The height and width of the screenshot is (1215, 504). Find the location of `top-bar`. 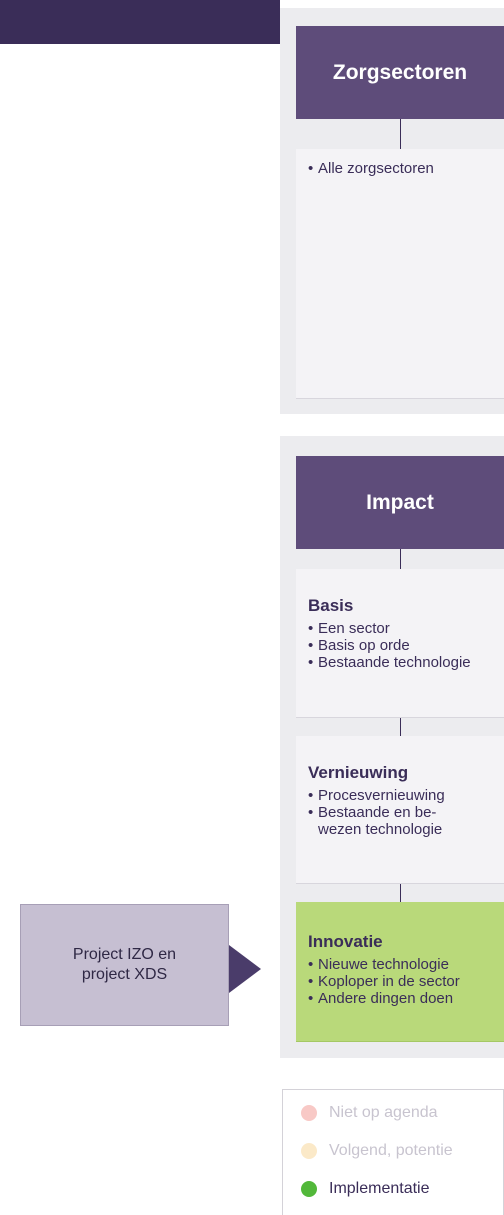

top-bar is located at coordinates (140, 22).